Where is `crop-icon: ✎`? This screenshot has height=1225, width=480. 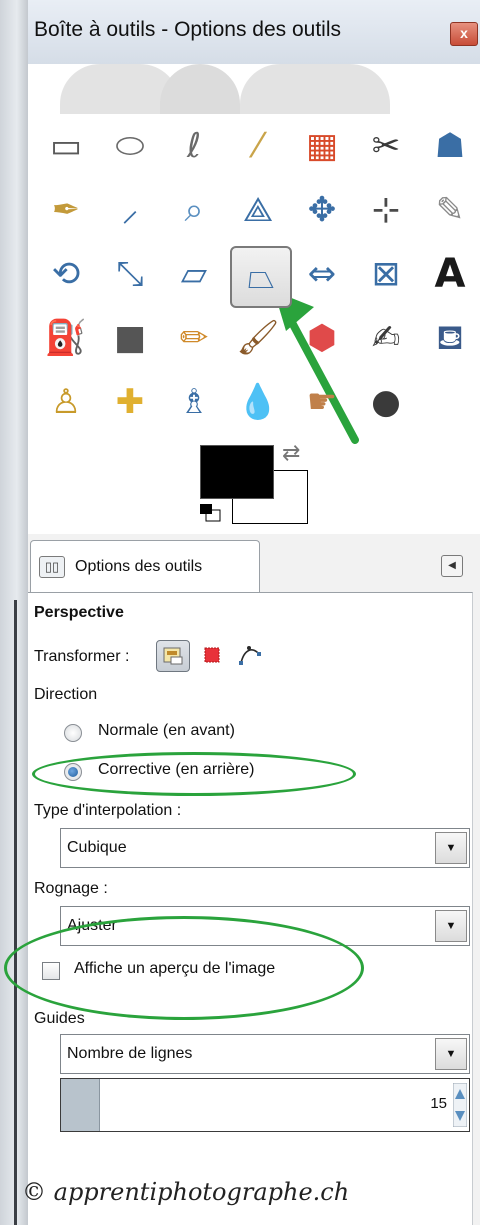
crop-icon: ✎ is located at coordinates (450, 210).